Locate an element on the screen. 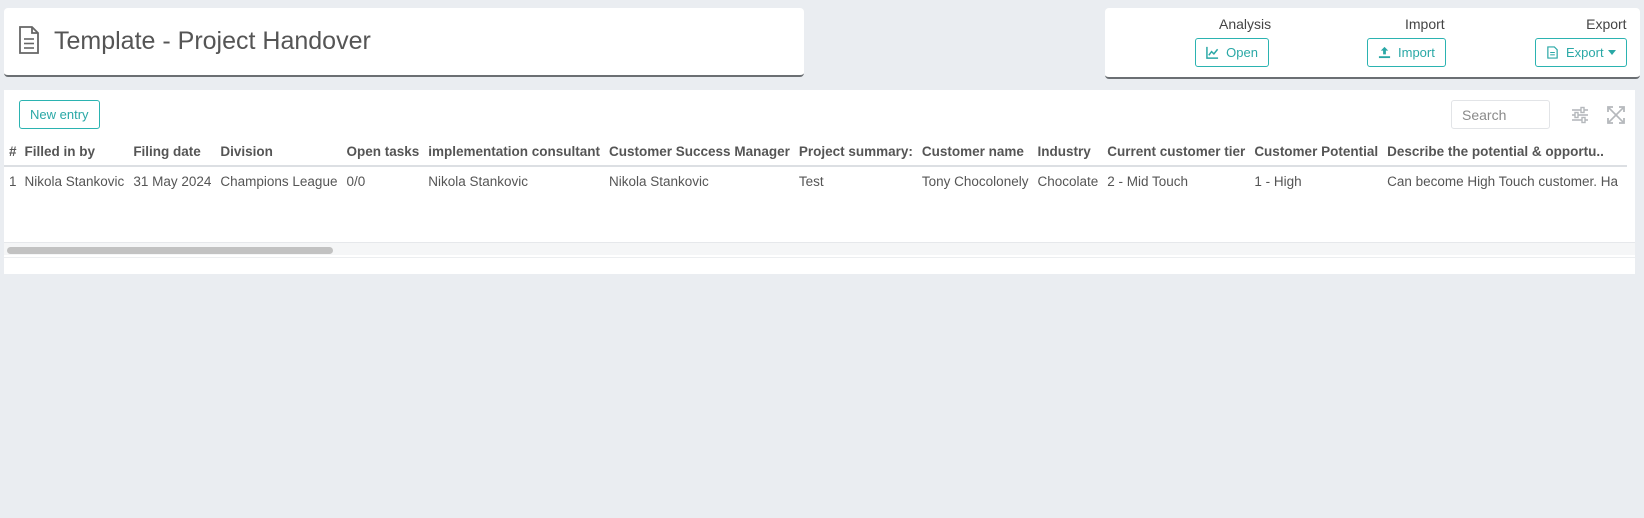 Image resolution: width=1644 pixels, height=518 pixels. column-header: implementation consultant is located at coordinates (519, 152).